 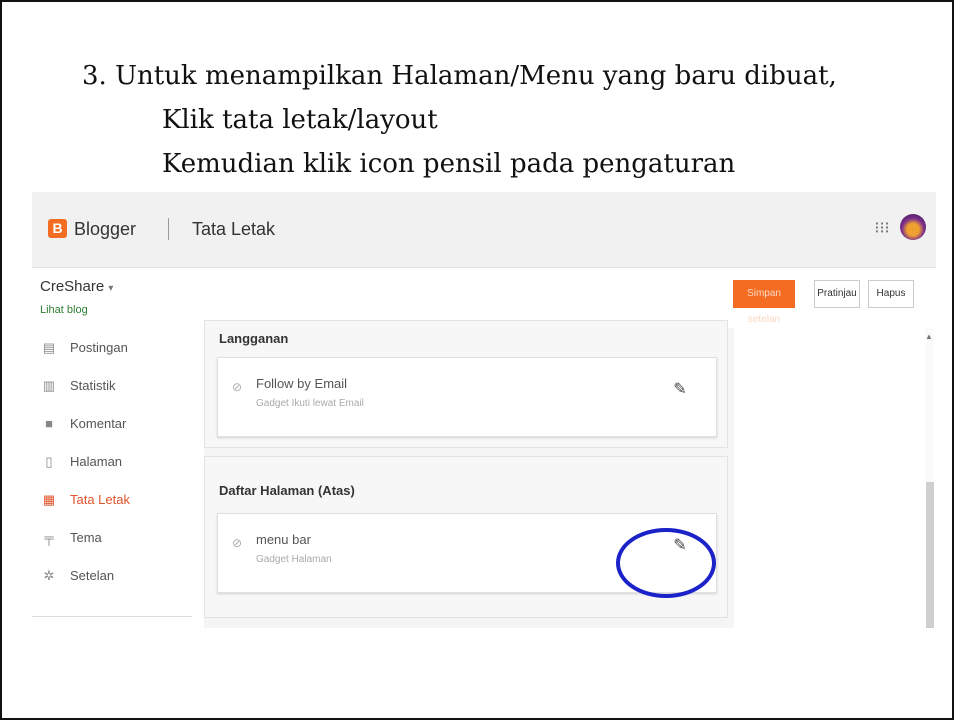 I want to click on save-settings-button: Simpan setelan, so click(x=764, y=302).